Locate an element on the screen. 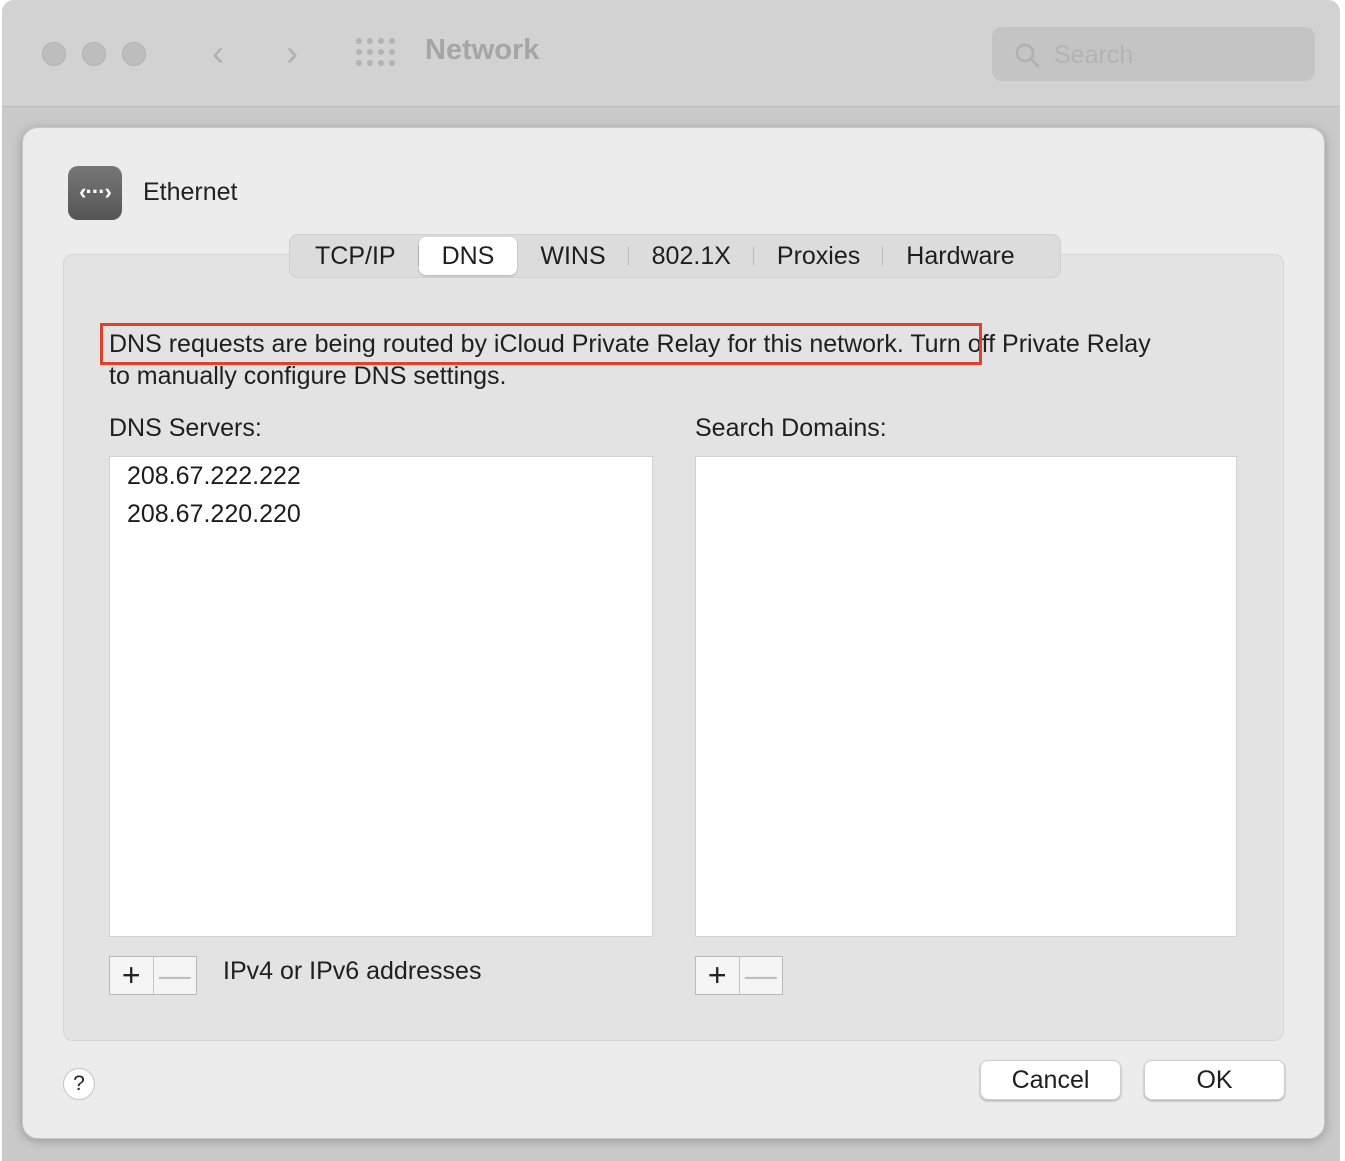 This screenshot has width=1345, height=1161. address-hint: IPv4 or IPv6 addresses is located at coordinates (352, 971).